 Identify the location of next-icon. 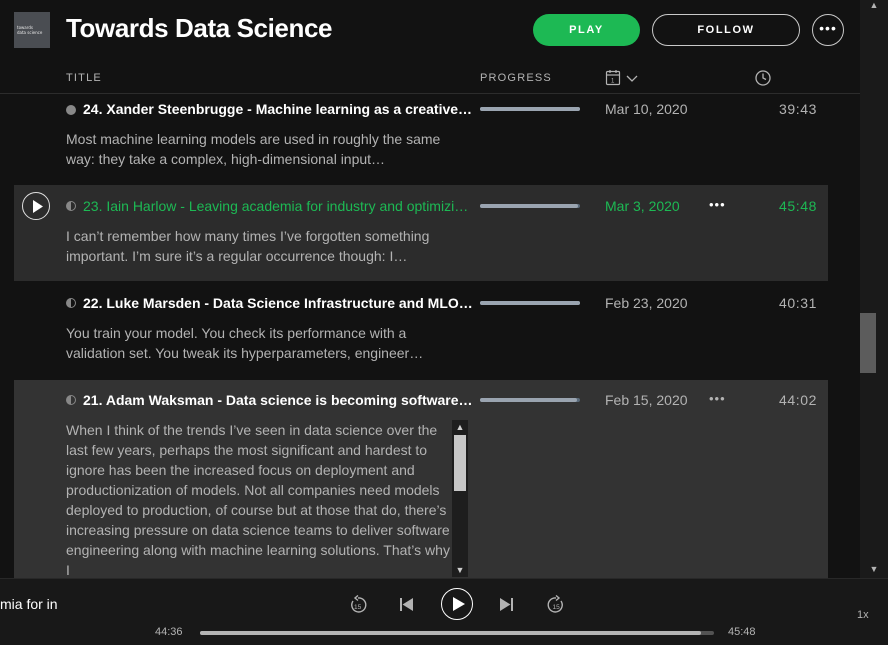
(506, 604).